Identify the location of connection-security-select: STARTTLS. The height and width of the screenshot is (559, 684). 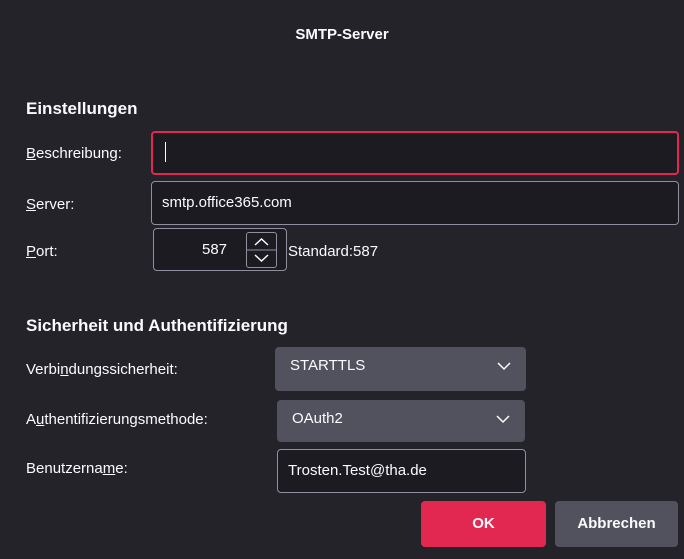
(400, 369).